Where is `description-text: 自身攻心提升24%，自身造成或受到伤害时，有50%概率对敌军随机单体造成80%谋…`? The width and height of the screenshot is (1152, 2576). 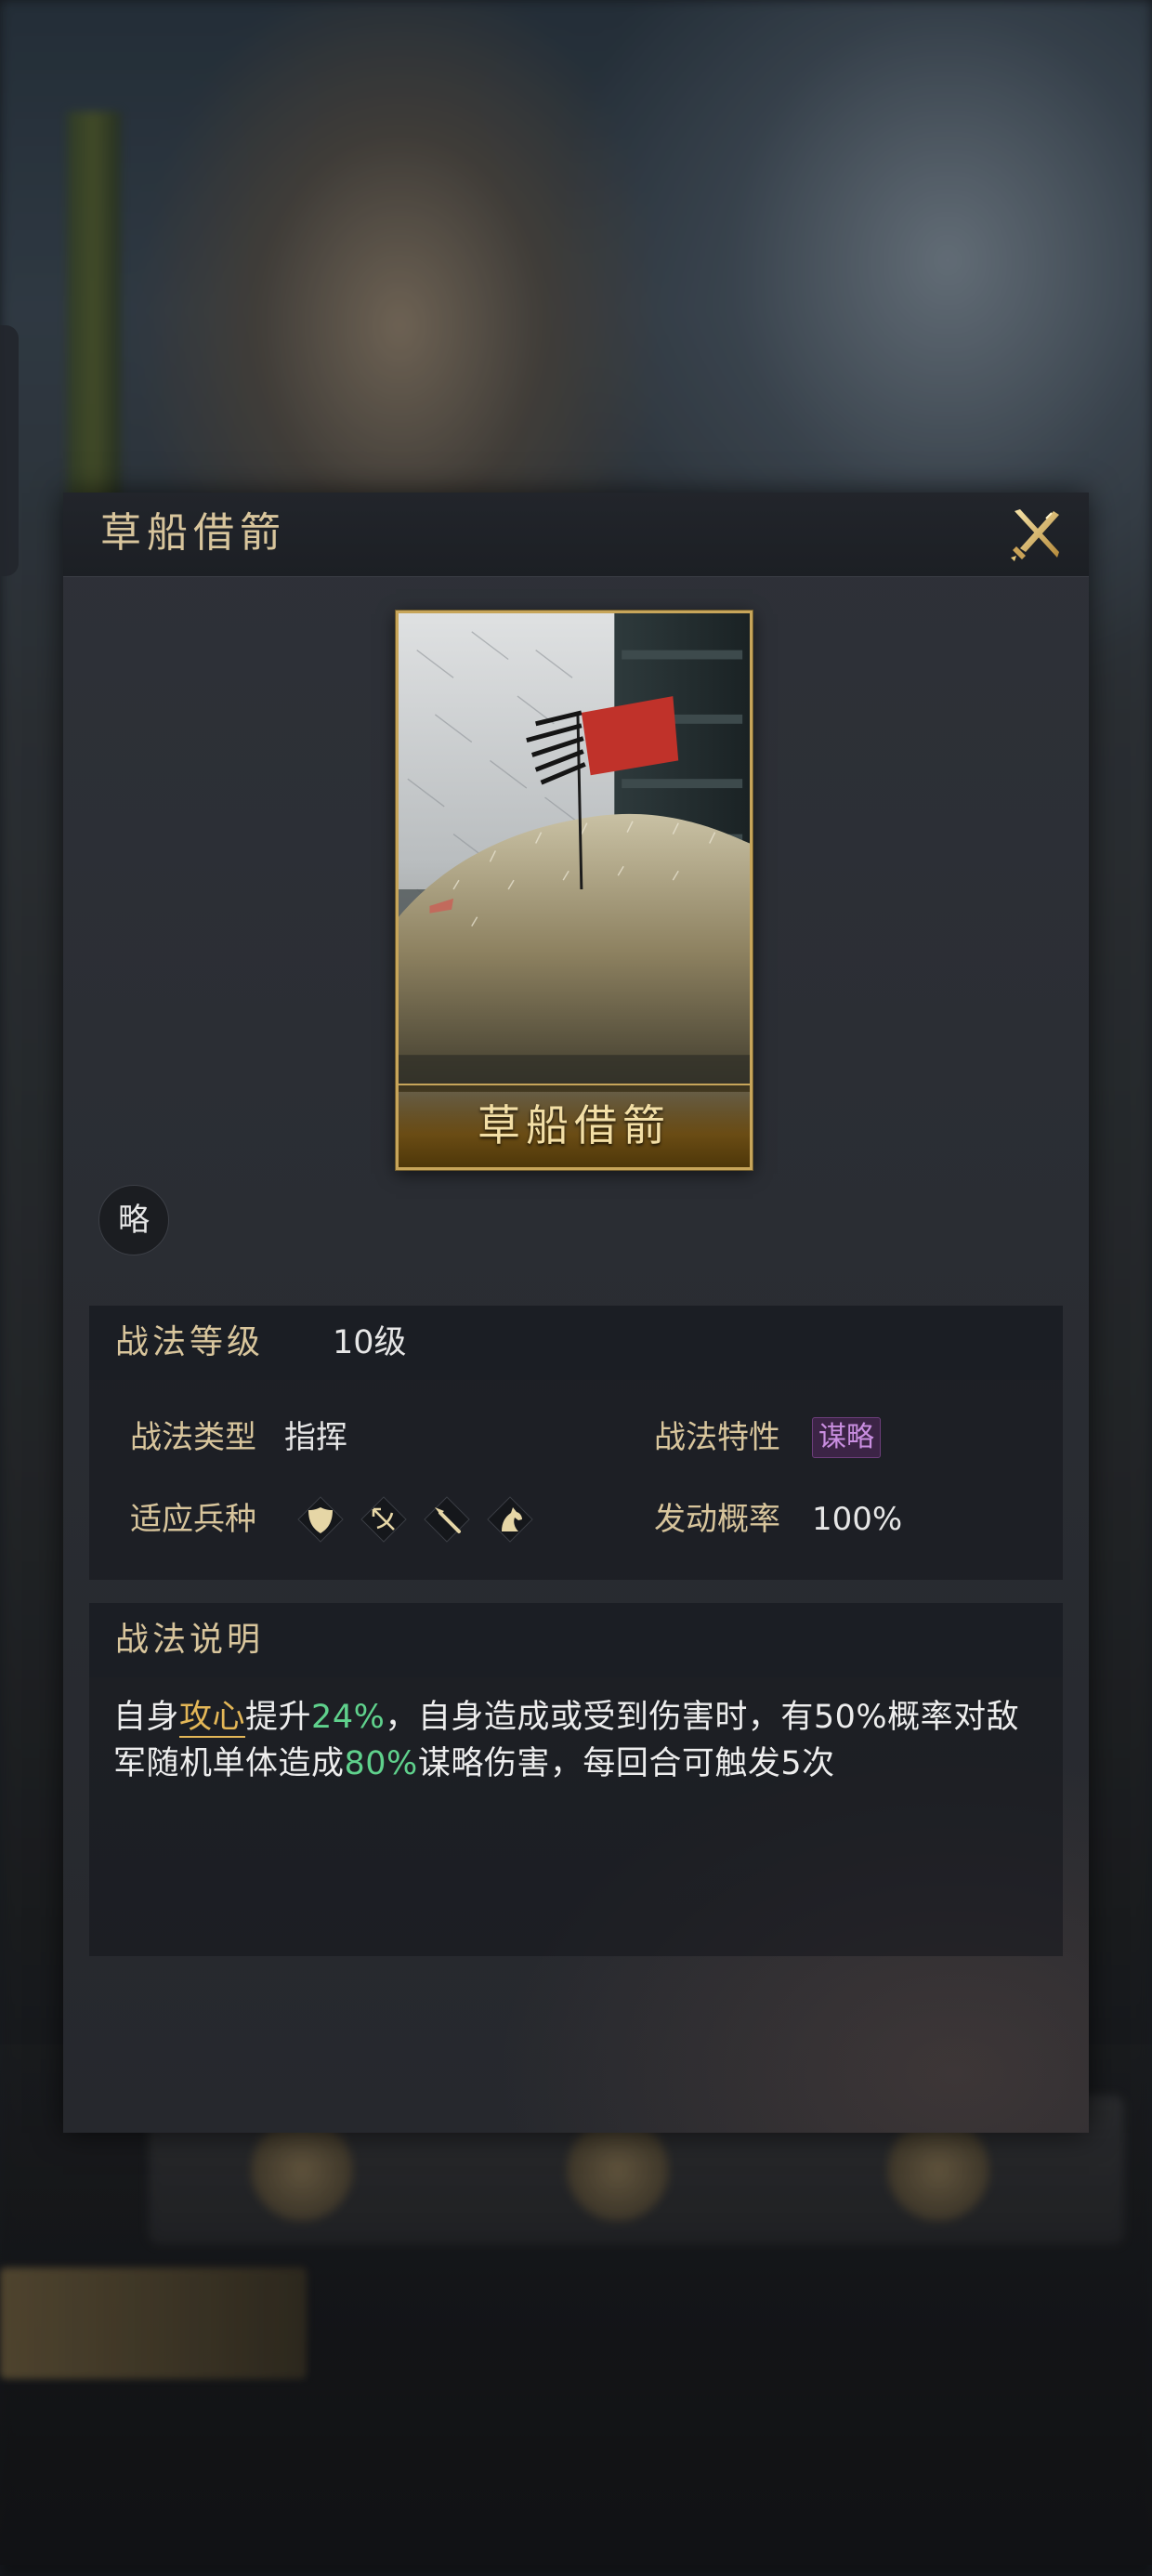
description-text: 自身攻心提升24%，自身造成或受到伤害时，有50%概率对敌军随机单体造成80%谋… is located at coordinates (577, 1740).